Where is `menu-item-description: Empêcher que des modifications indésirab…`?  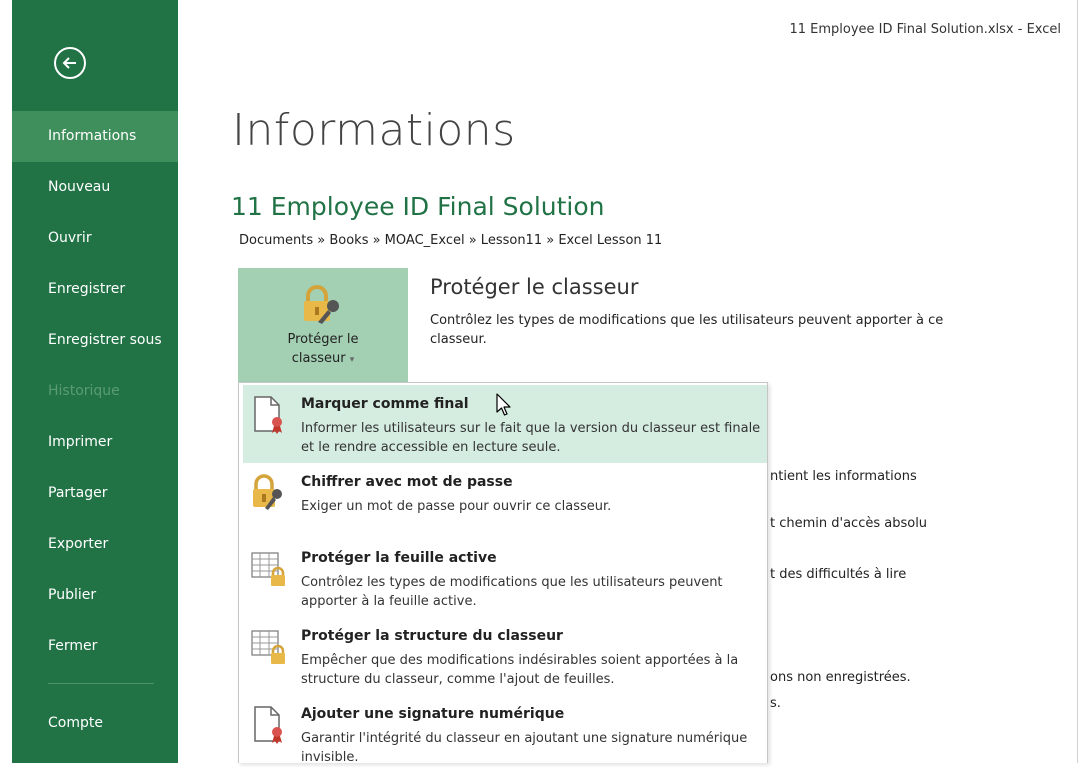
menu-item-description: Empêcher que des modifications indésirab… is located at coordinates (520, 670).